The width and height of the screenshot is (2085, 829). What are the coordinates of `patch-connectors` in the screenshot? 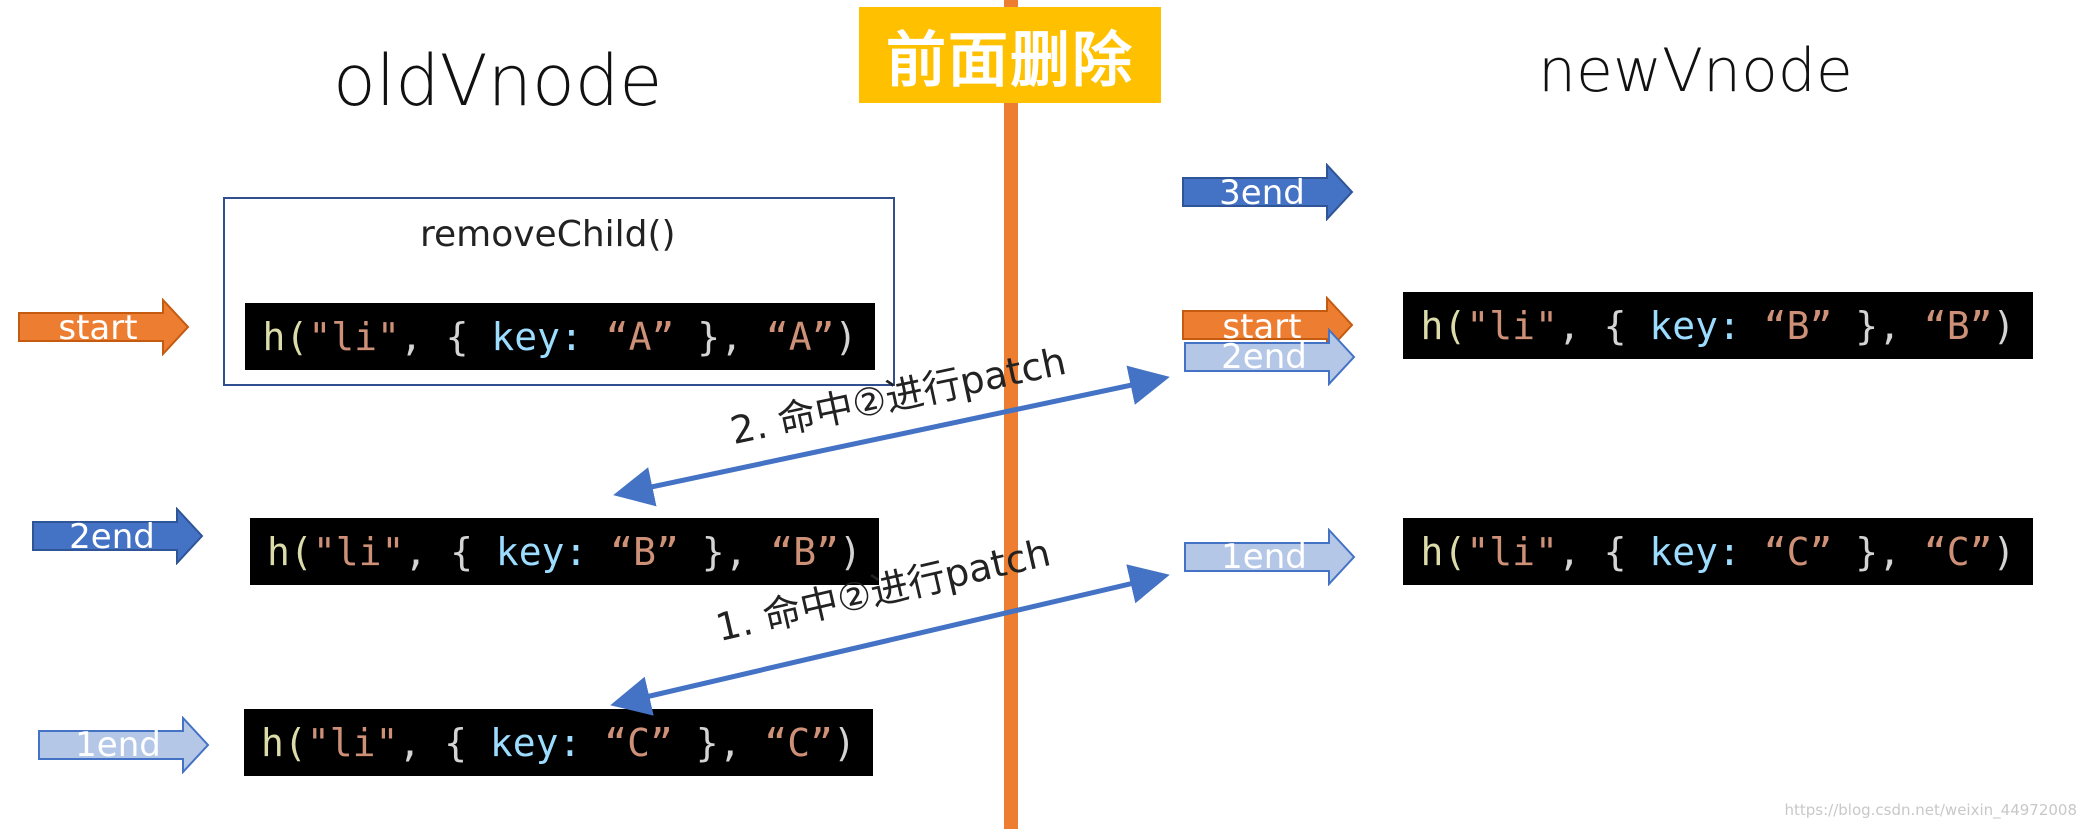 It's located at (890, 540).